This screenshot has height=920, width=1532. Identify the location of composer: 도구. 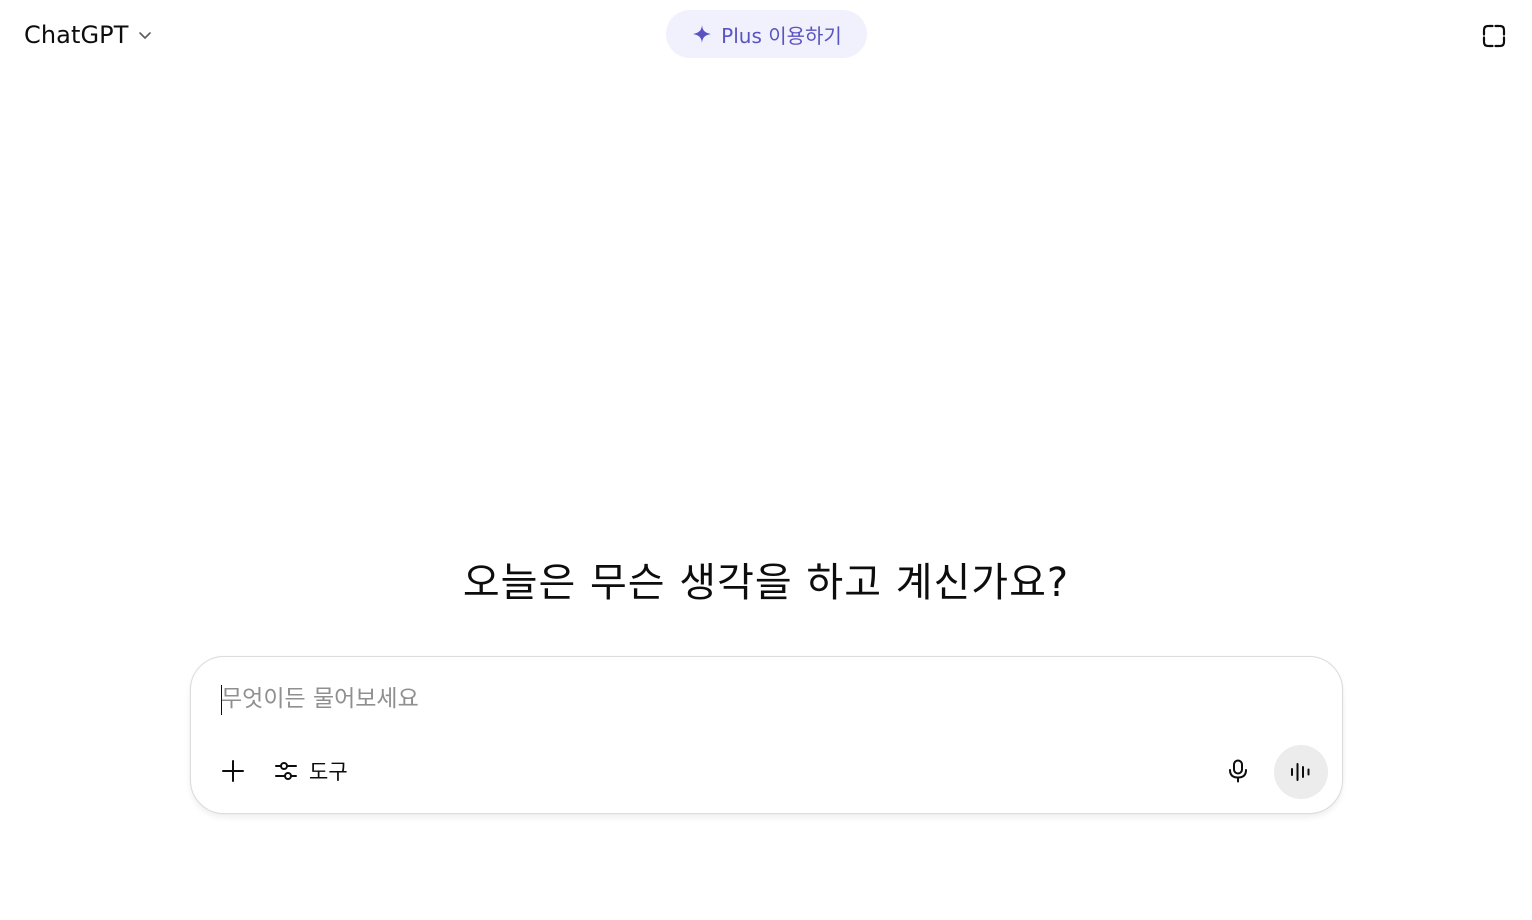
(766, 735).